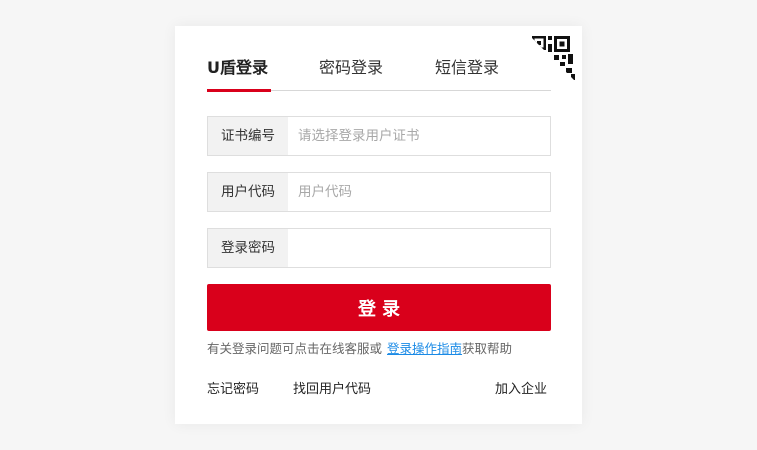  I want to click on password-field: 登录密码, so click(379, 248).